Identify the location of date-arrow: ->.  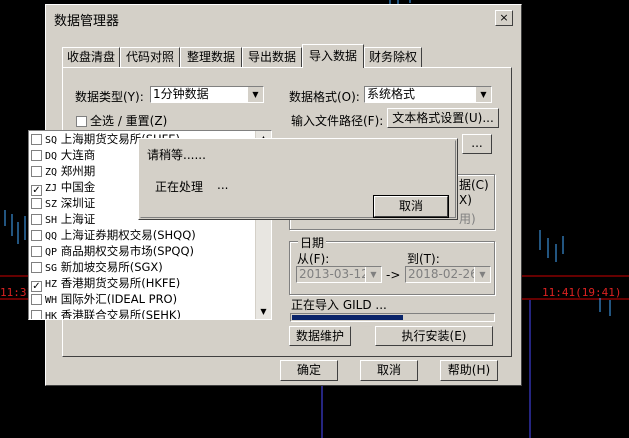
(393, 275).